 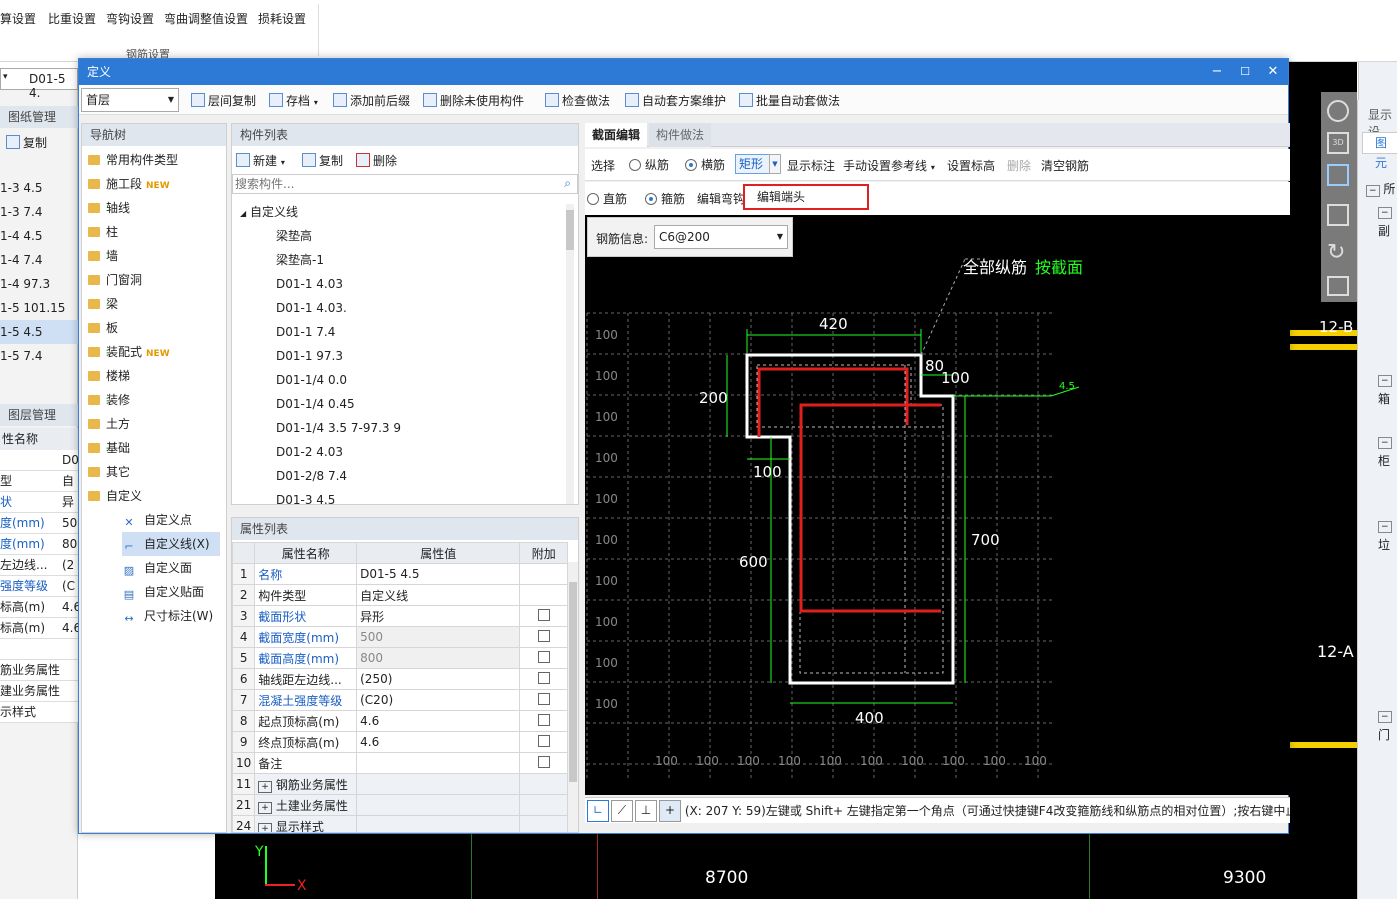 What do you see at coordinates (607, 198) in the screenshot?
I see `straight-rebar-radio: 直筋` at bounding box center [607, 198].